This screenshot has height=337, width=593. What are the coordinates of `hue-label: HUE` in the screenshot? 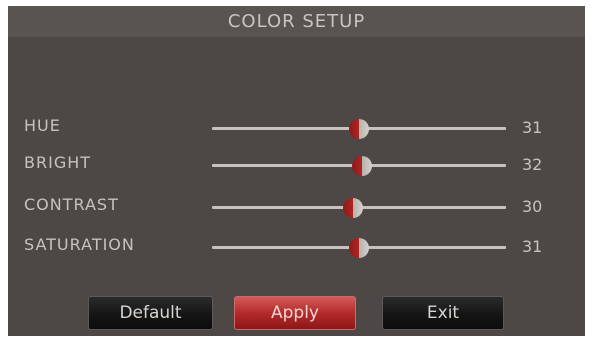 It's located at (42, 125).